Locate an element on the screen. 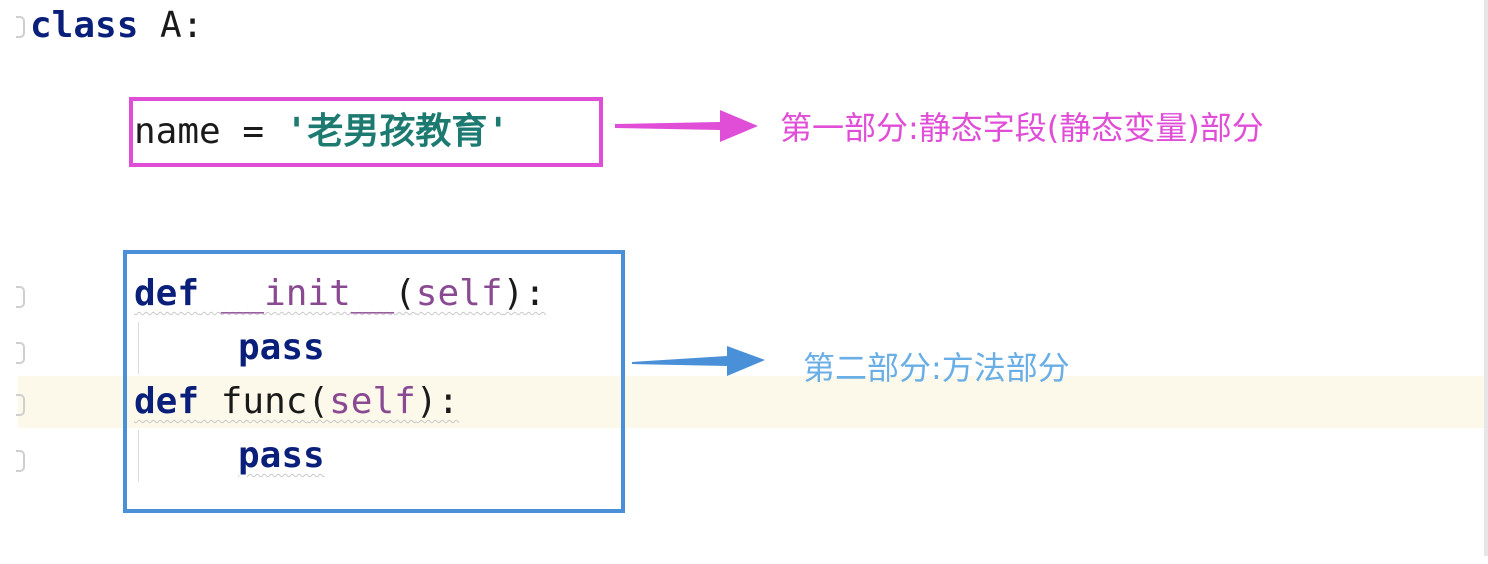 This screenshot has height=564, width=1488. static-field-annotation: 第一部分:静态字段(静态变量)部分 is located at coordinates (1022, 128).